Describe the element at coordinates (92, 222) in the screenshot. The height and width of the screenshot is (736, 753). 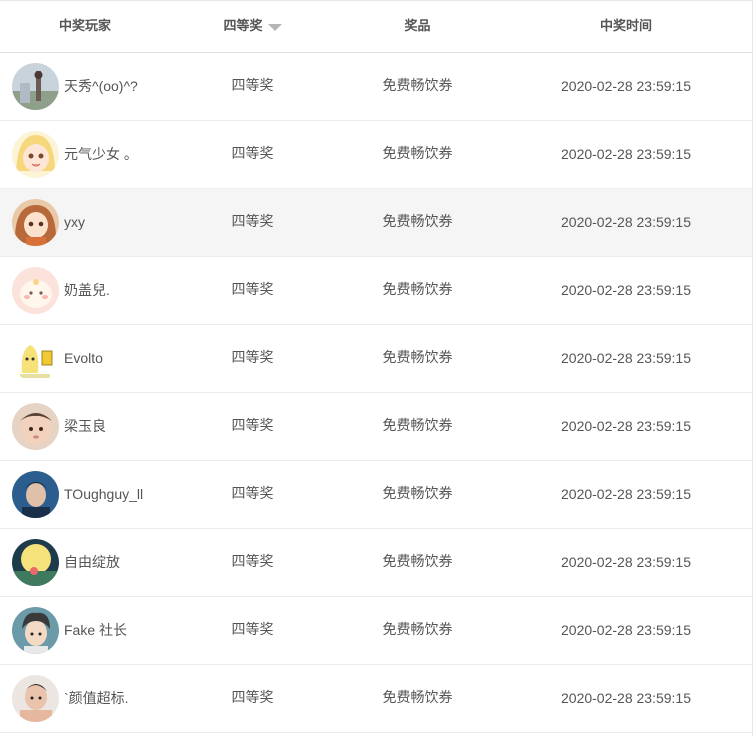
I see `player-cell: yxy` at that location.